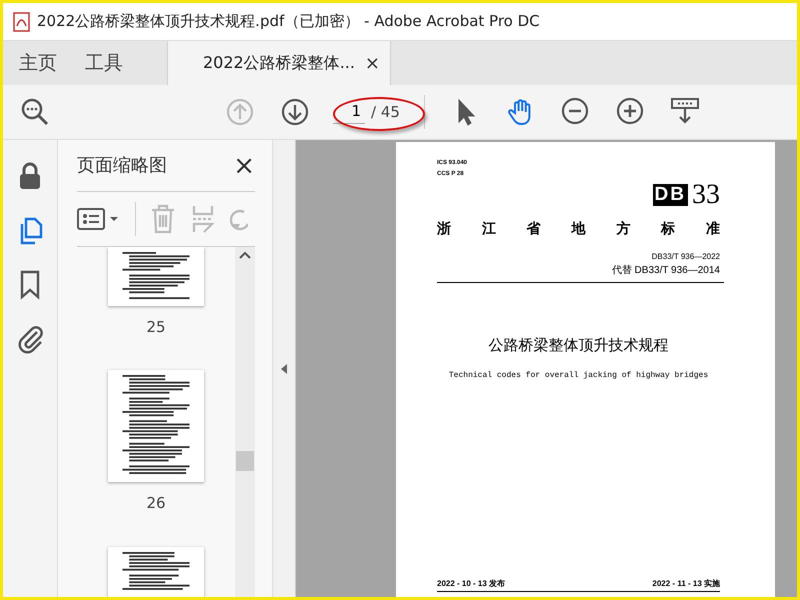  What do you see at coordinates (666, 271) in the screenshot?
I see `replaces-code: 代替 DB33/T 936—2014` at bounding box center [666, 271].